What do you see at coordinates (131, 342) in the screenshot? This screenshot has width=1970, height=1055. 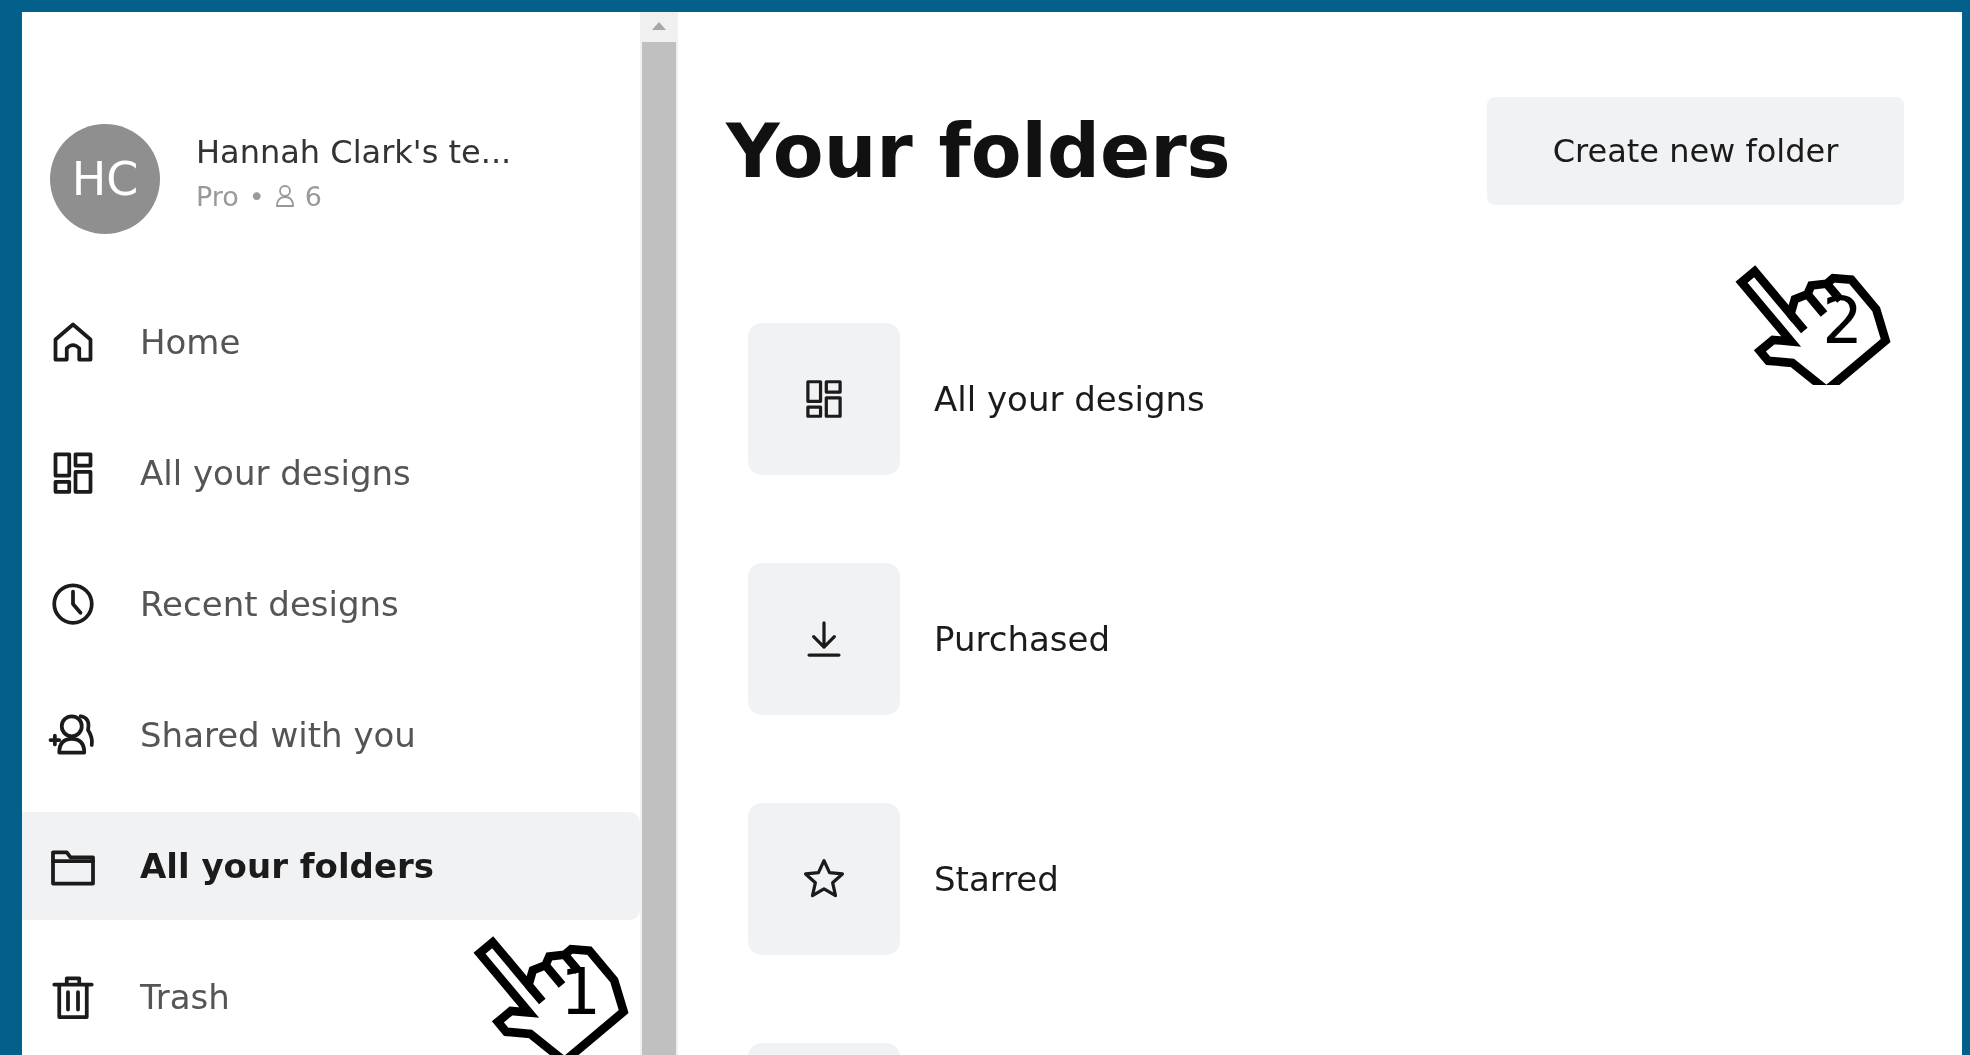 I see `sidebar-item: Home` at bounding box center [131, 342].